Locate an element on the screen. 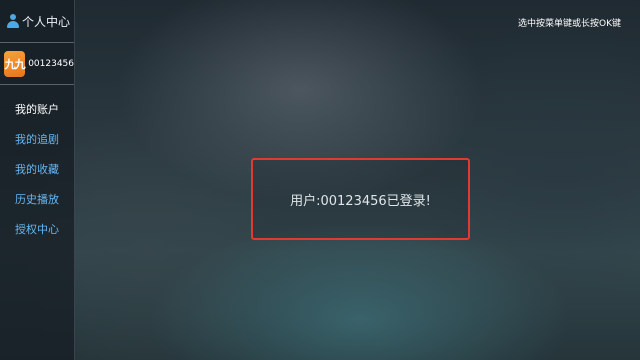 Image resolution: width=640 pixels, height=360 pixels. login-status-message: 用户:00123456已登录! is located at coordinates (360, 201).